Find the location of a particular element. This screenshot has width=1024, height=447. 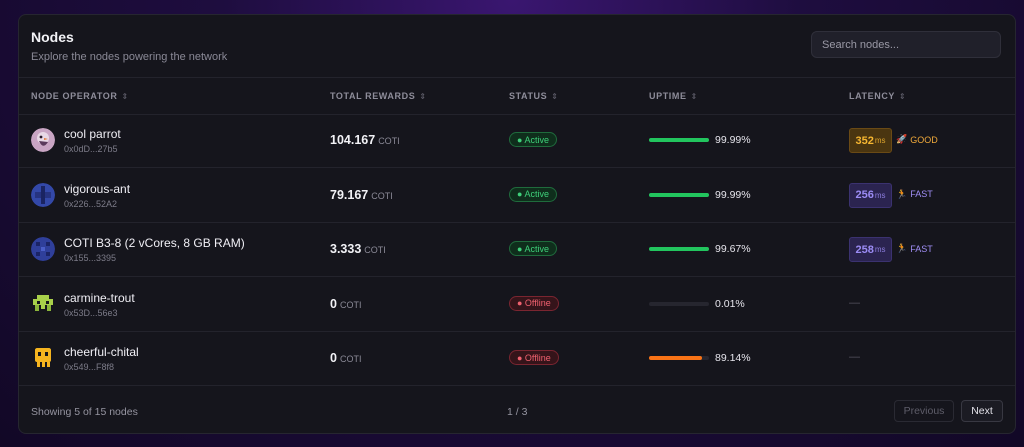

page-indicator: 1 / 3 is located at coordinates (517, 412).